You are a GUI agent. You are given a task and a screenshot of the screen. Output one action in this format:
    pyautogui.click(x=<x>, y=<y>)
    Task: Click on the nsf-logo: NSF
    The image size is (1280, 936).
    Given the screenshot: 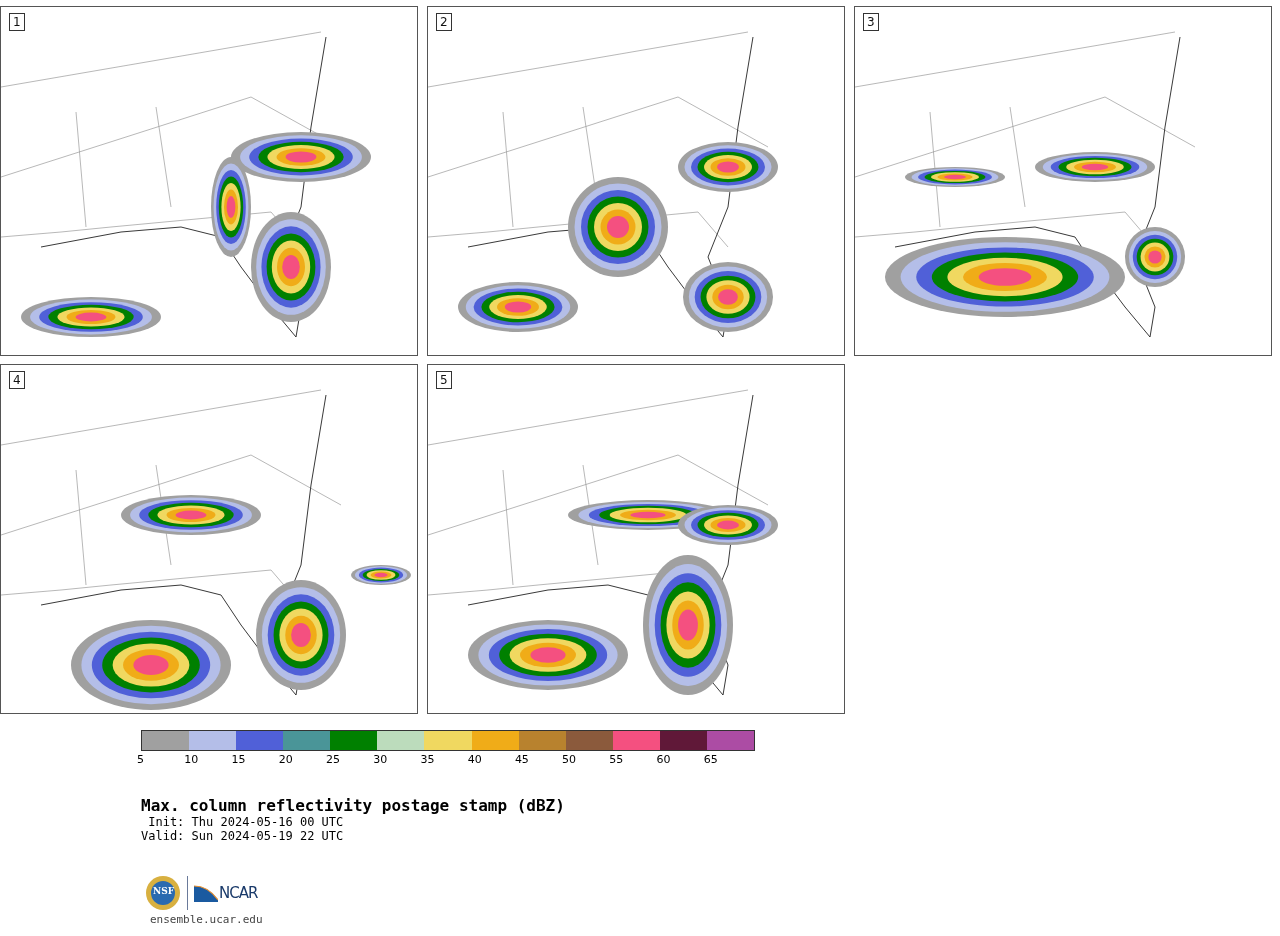 What is the action you would take?
    pyautogui.click(x=163, y=893)
    